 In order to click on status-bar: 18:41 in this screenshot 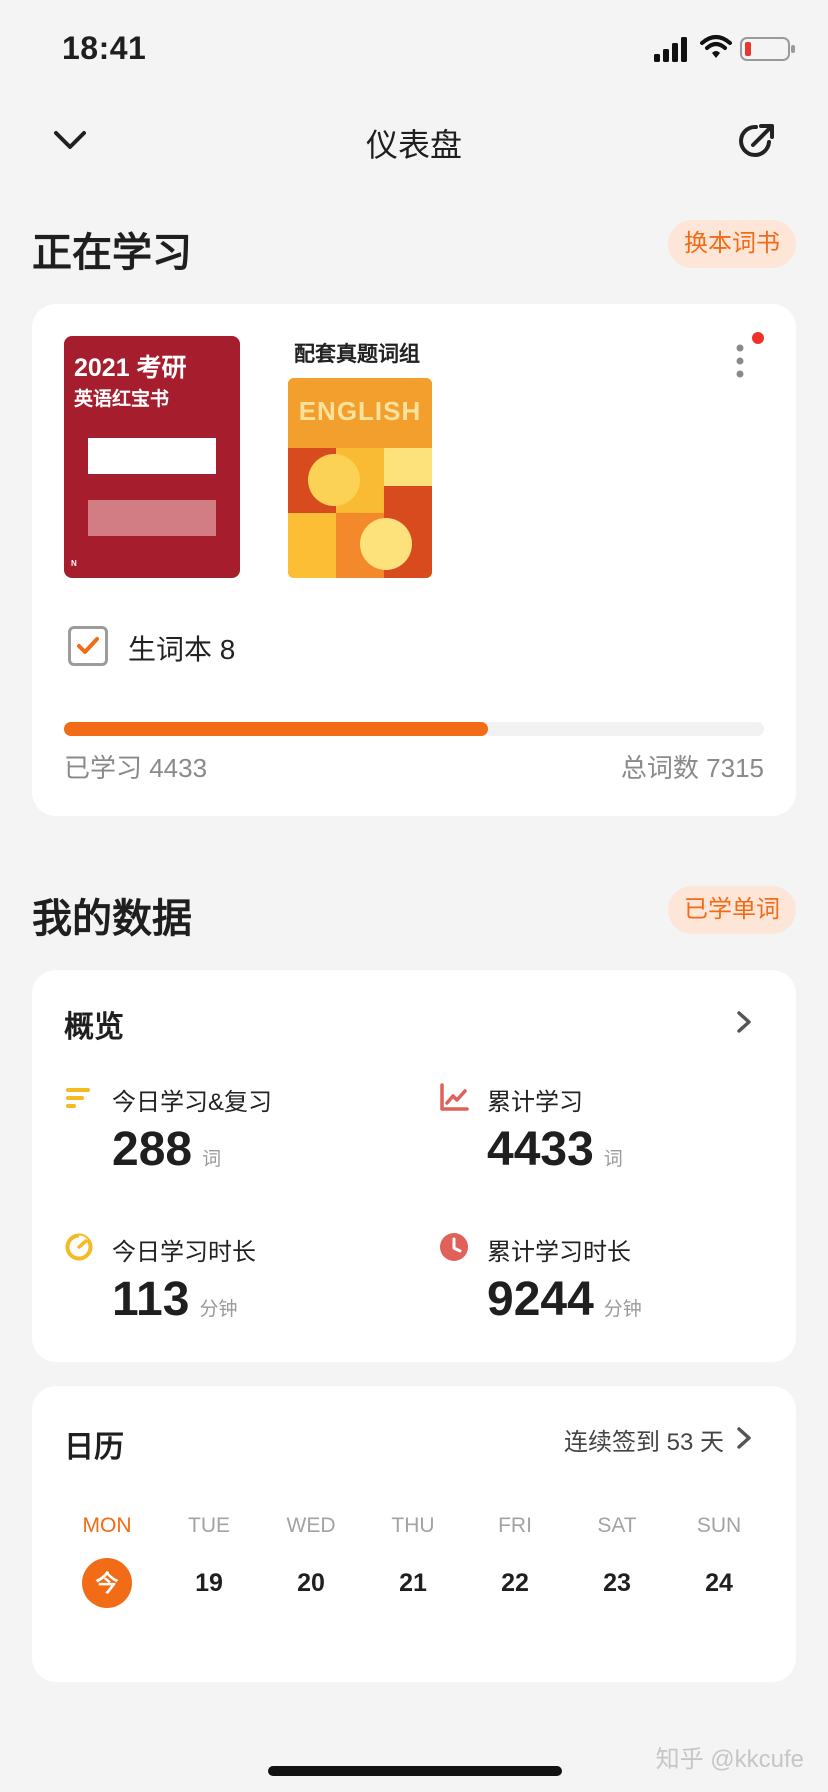, I will do `click(414, 50)`.